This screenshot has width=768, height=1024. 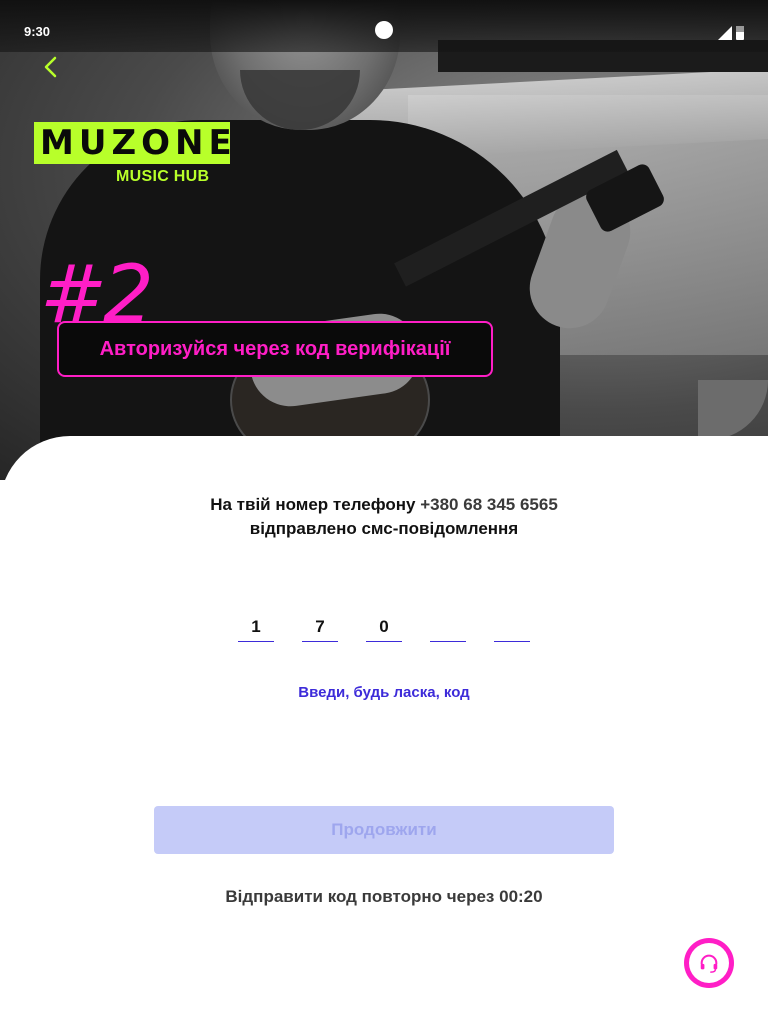 What do you see at coordinates (740, 33) in the screenshot?
I see `battery-icon` at bounding box center [740, 33].